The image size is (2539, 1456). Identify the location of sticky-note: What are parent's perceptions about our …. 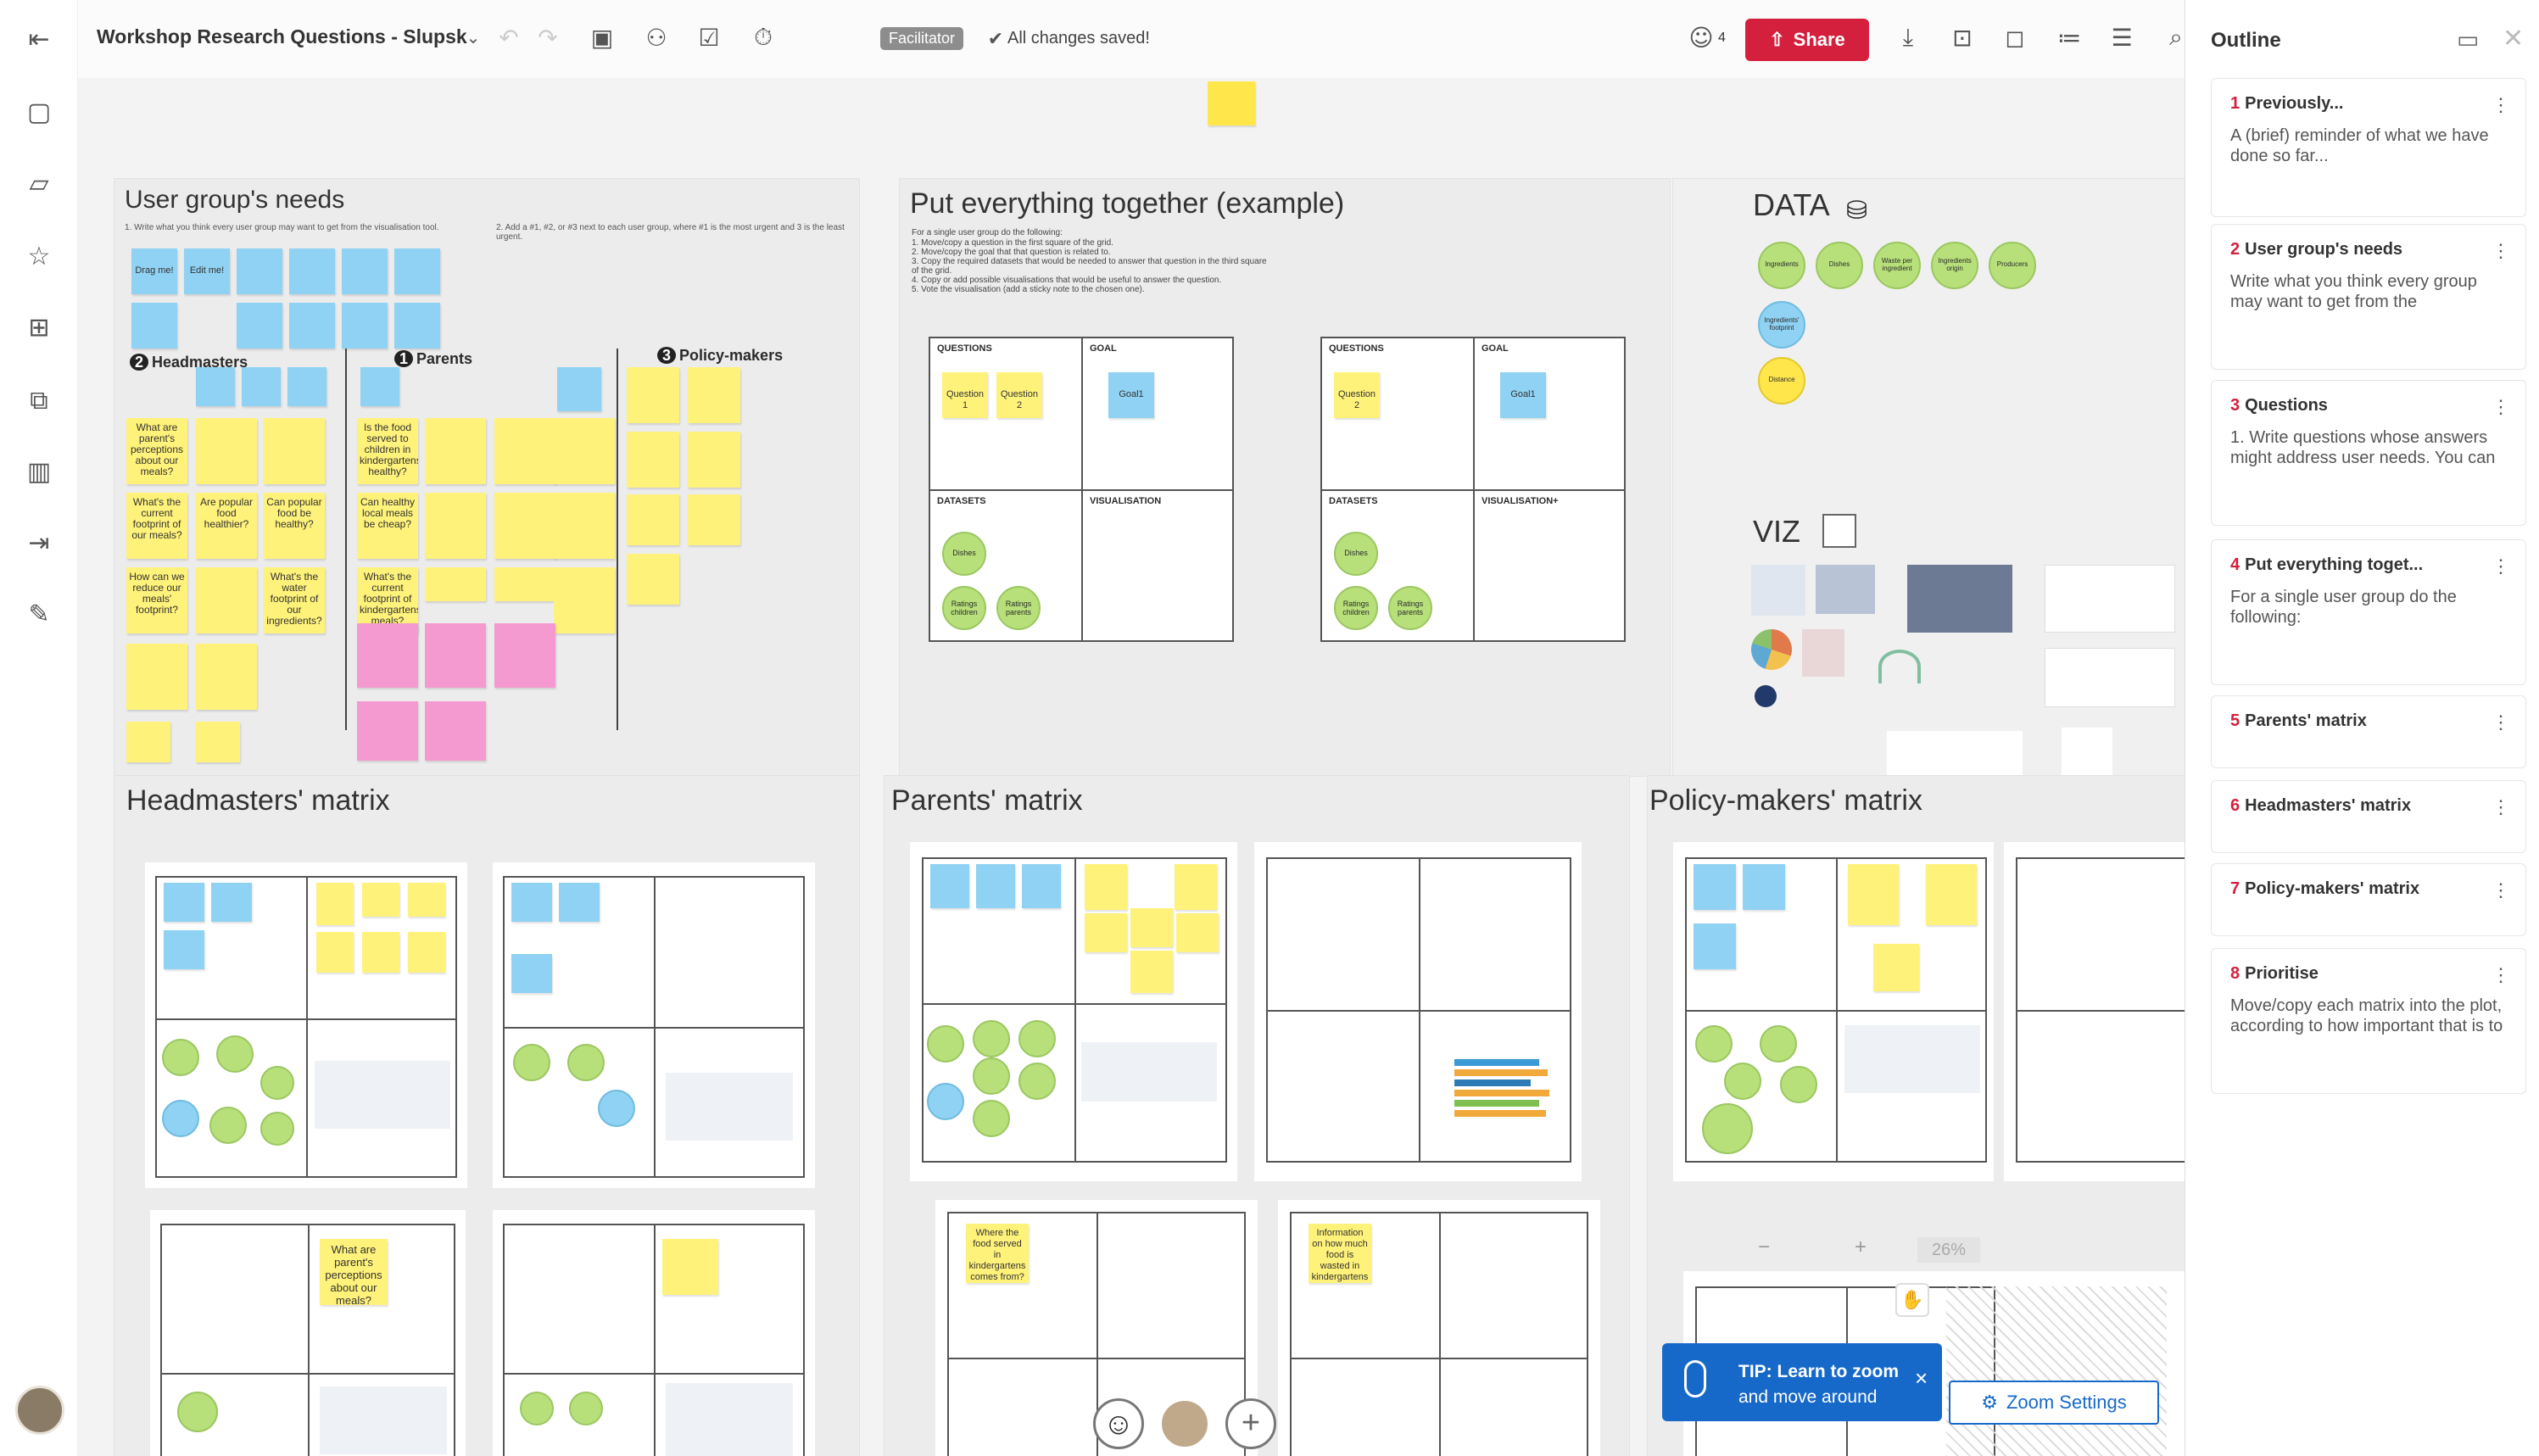
(354, 1272).